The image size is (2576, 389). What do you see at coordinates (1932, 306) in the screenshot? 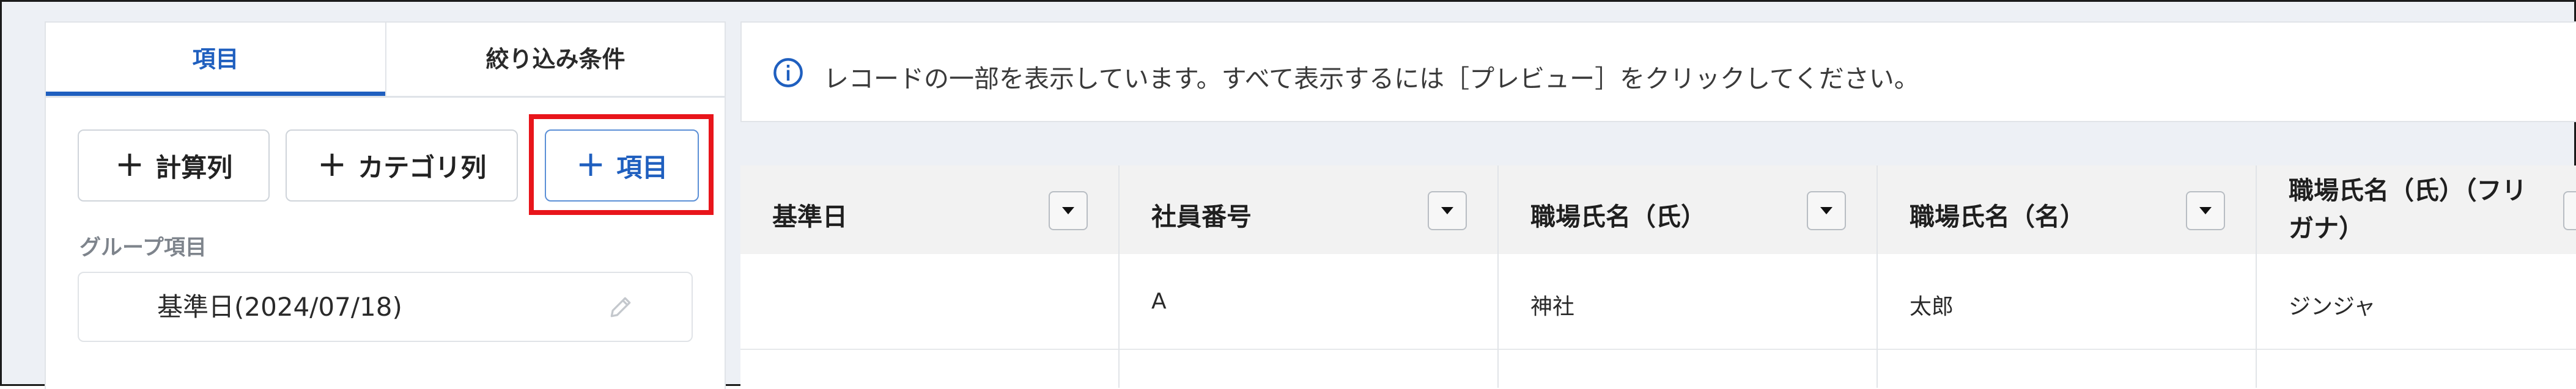
I see `table-cell: 太郎` at bounding box center [1932, 306].